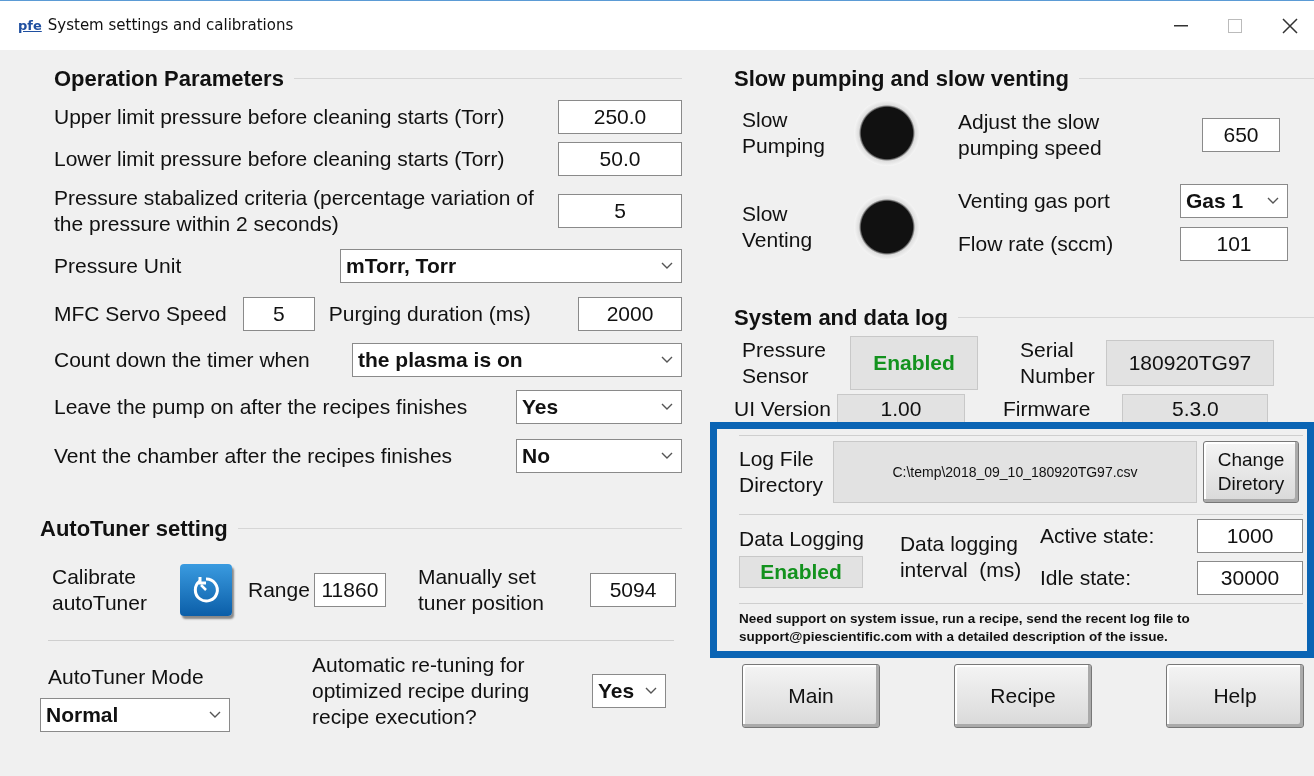  Describe the element at coordinates (1085, 577) in the screenshot. I see `field-label: Idle state:` at that location.